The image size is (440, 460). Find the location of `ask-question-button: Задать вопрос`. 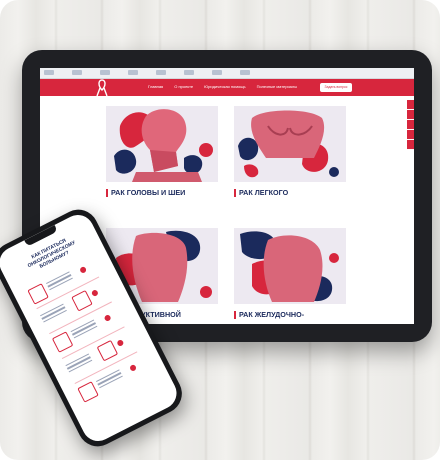

ask-question-button: Задать вопрос is located at coordinates (336, 87).